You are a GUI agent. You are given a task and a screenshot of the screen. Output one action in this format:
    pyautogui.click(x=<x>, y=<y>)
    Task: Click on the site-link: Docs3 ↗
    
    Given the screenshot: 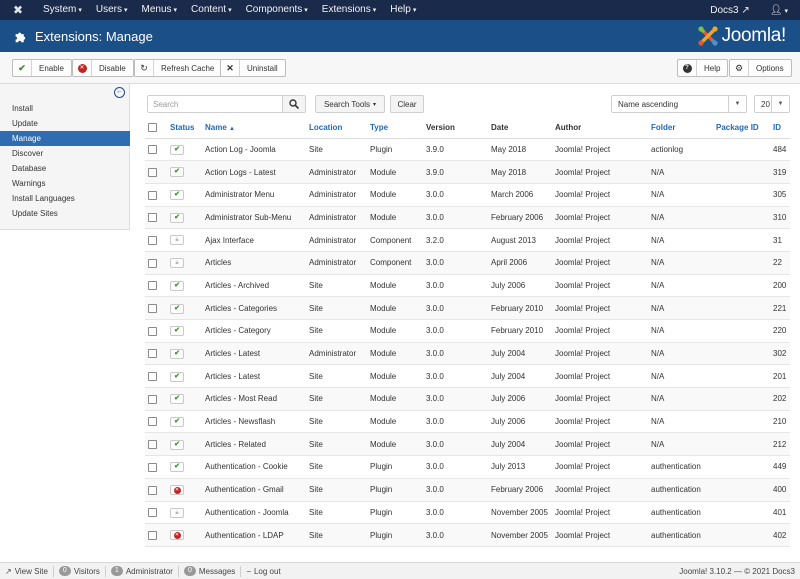 What is the action you would take?
    pyautogui.click(x=734, y=10)
    